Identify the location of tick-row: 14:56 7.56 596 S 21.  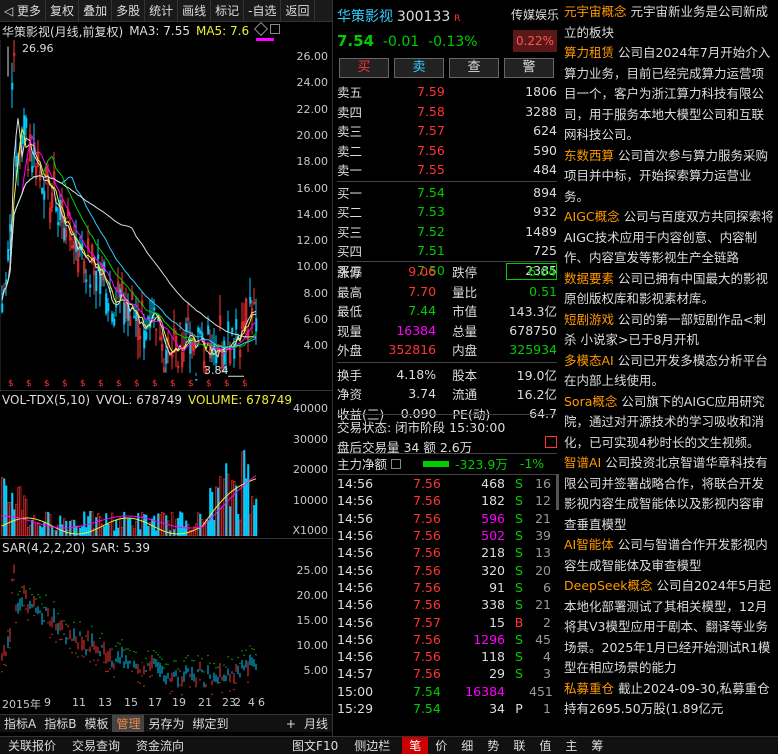
(447, 518).